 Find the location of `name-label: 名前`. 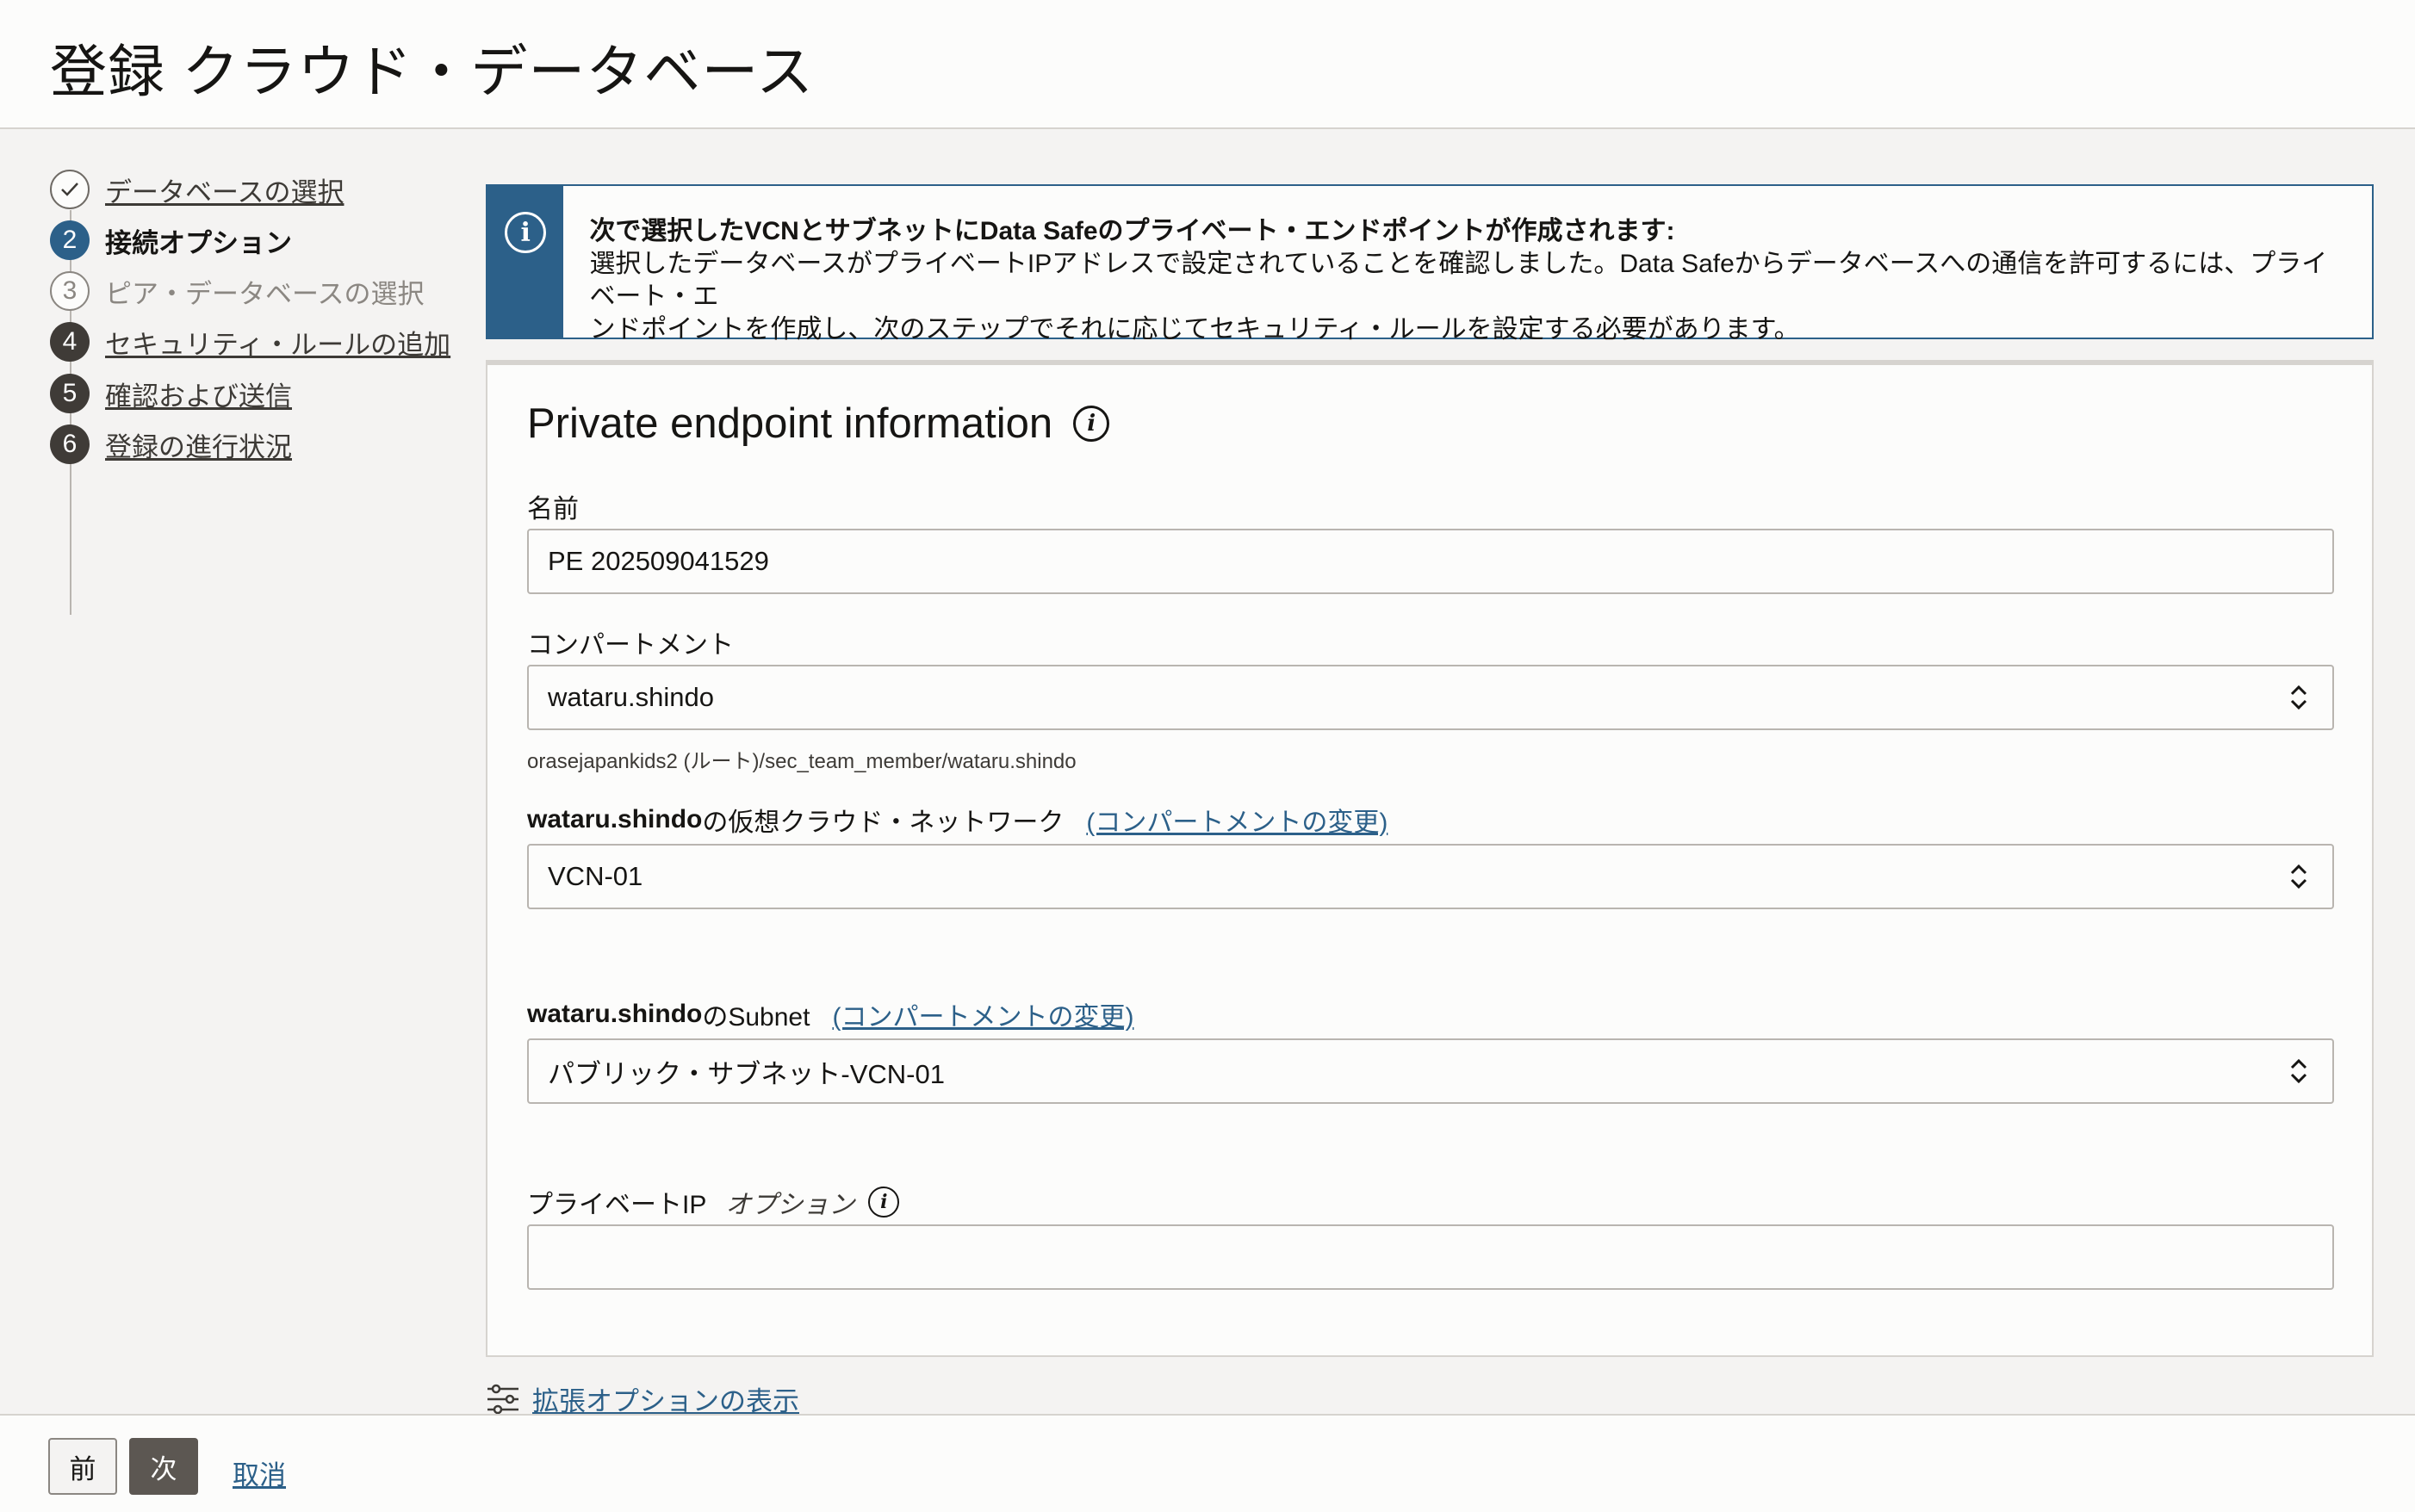

name-label: 名前 is located at coordinates (553, 509).